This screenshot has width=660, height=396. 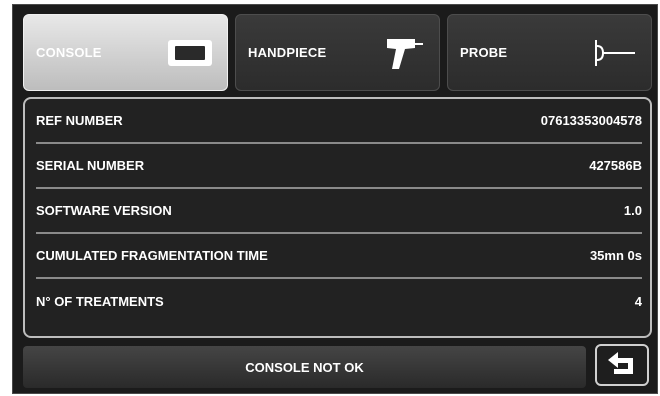 I want to click on tab-handpiece-label: HANDPIECE, so click(x=287, y=52).